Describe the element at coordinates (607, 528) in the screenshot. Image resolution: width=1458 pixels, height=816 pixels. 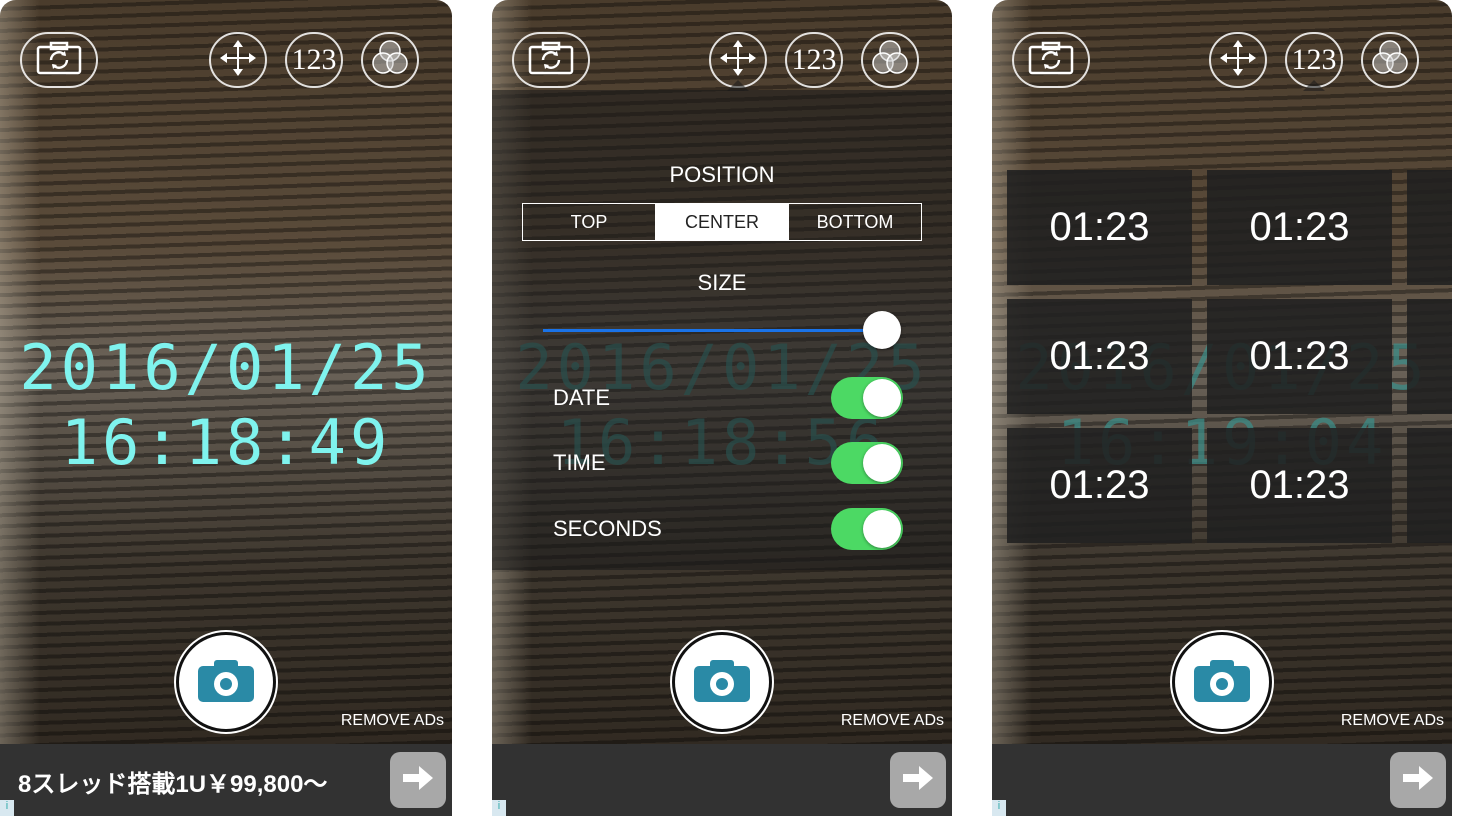
I see `toggle-label-seconds: SECONDS` at that location.